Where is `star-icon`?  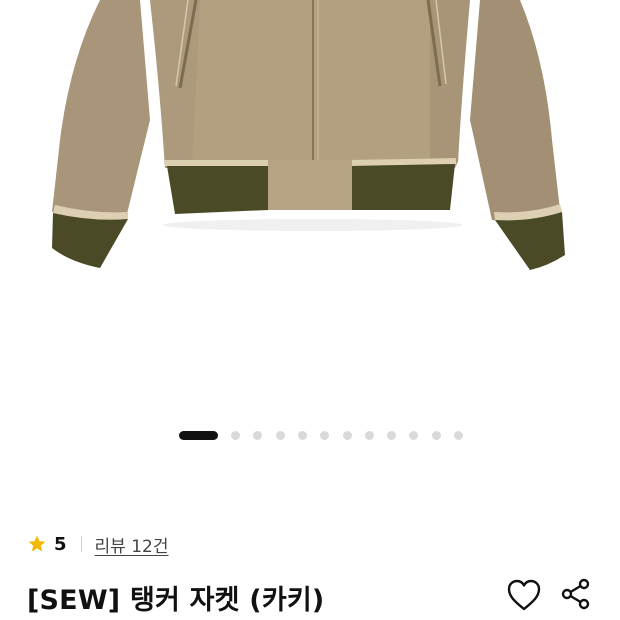
star-icon is located at coordinates (37, 543).